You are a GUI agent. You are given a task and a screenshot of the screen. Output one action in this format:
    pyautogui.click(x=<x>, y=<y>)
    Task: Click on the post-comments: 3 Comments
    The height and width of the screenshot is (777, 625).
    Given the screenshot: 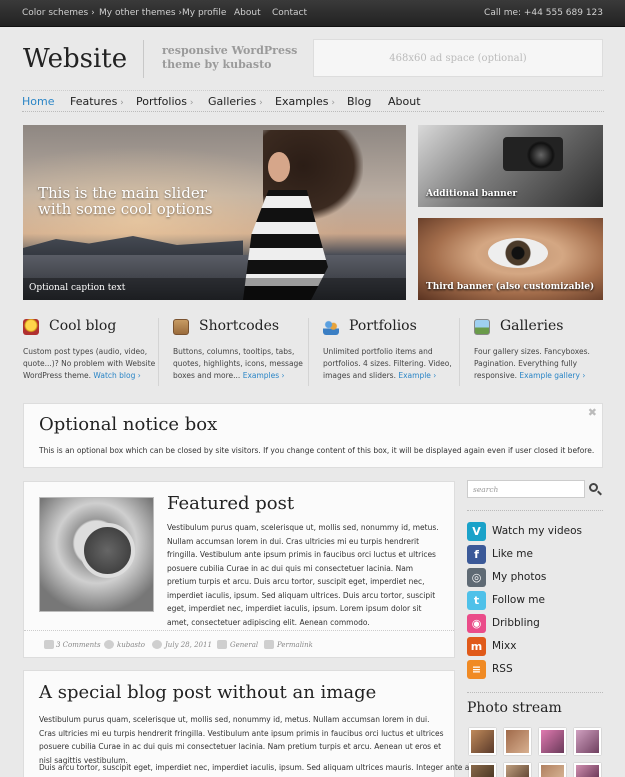 What is the action you would take?
    pyautogui.click(x=78, y=645)
    